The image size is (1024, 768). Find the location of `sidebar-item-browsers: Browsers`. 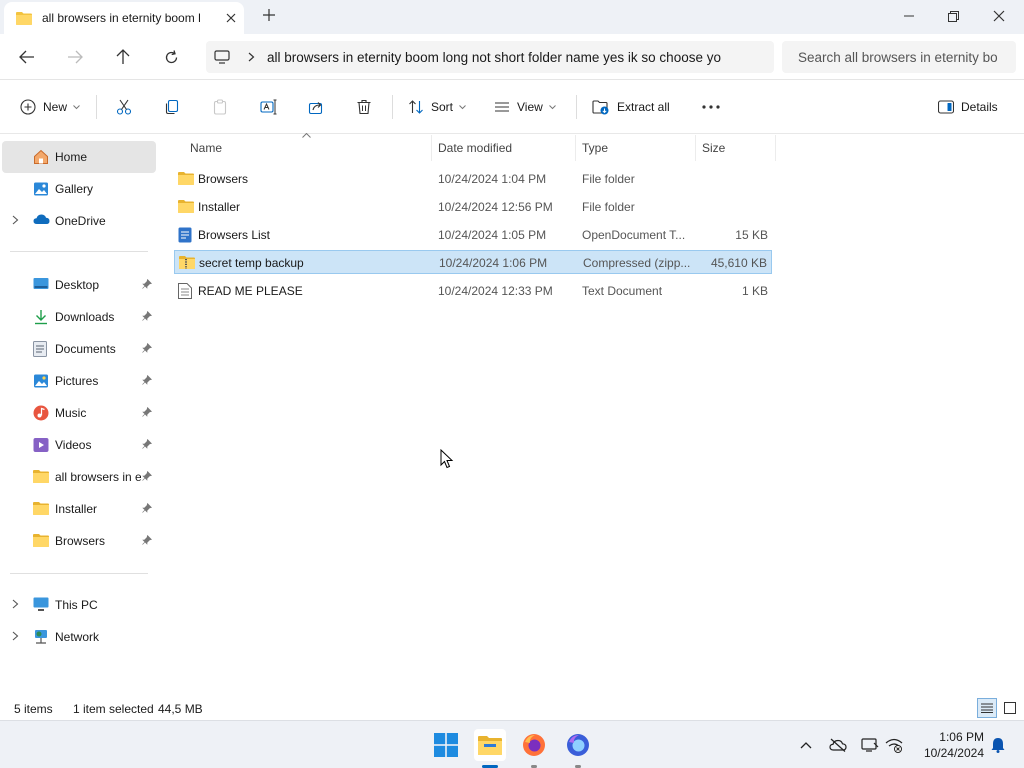

sidebar-item-browsers: Browsers is located at coordinates (79, 541).